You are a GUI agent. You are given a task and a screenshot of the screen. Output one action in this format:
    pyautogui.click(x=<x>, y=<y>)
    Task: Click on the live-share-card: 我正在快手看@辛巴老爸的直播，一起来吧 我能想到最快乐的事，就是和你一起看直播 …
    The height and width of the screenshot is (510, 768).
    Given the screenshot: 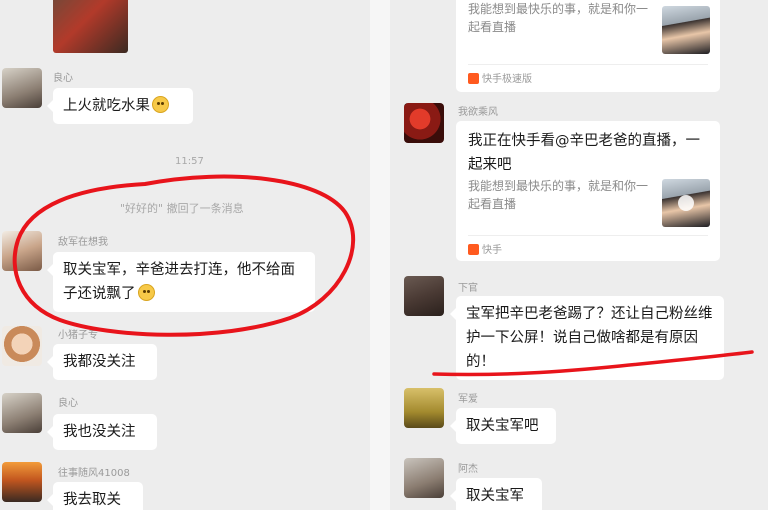 What is the action you would take?
    pyautogui.click(x=588, y=191)
    